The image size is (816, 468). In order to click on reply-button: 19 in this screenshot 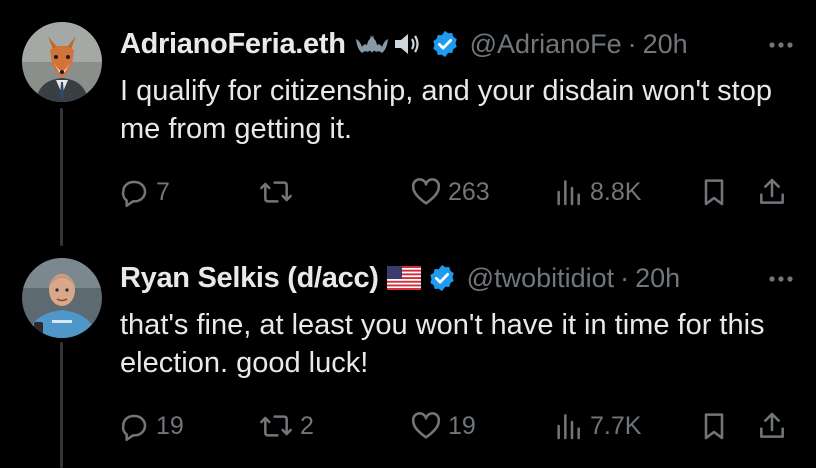, I will do `click(151, 426)`.